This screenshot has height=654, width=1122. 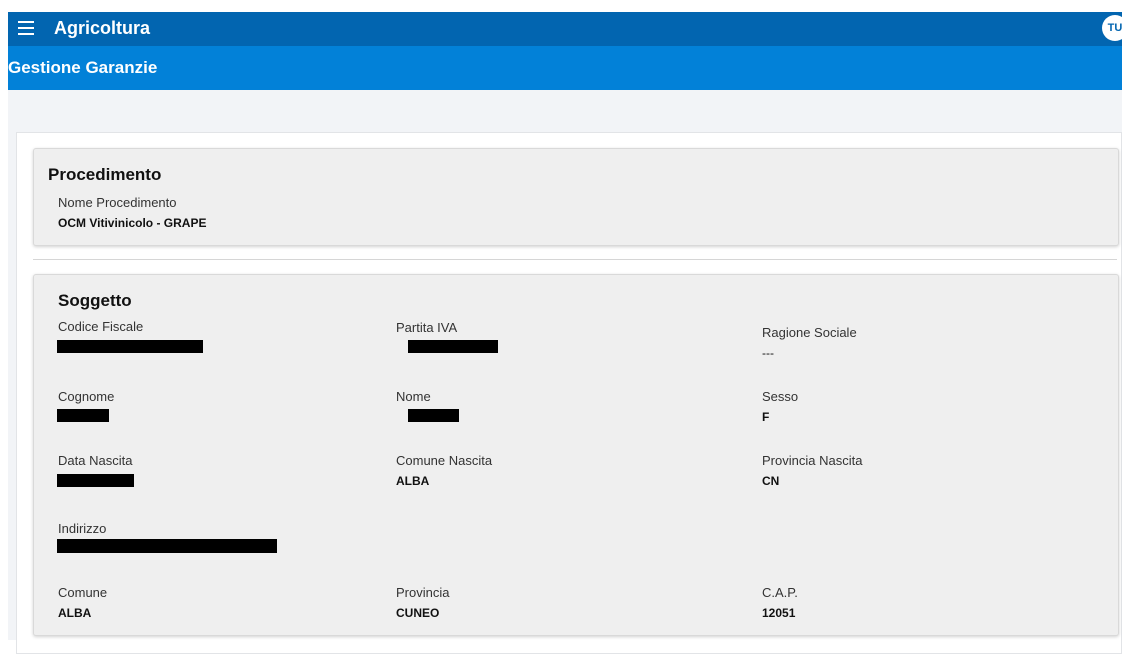 I want to click on provincia-nascita-label: Provincia Nascita, so click(x=812, y=460).